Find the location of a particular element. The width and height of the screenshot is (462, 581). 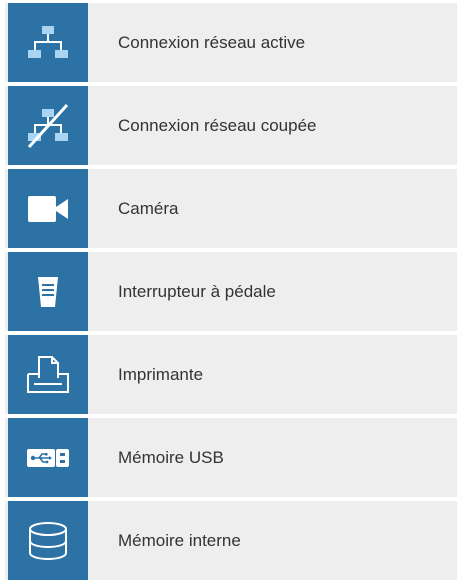

internal-memory-icon is located at coordinates (48, 540).